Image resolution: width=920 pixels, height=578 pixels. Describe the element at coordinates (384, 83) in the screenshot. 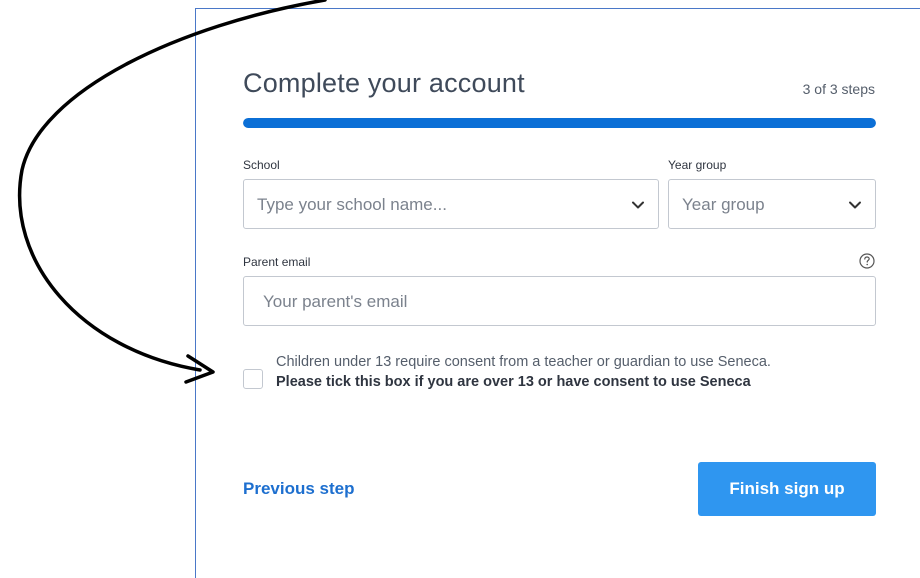

I see `page-title: Complete your account` at that location.